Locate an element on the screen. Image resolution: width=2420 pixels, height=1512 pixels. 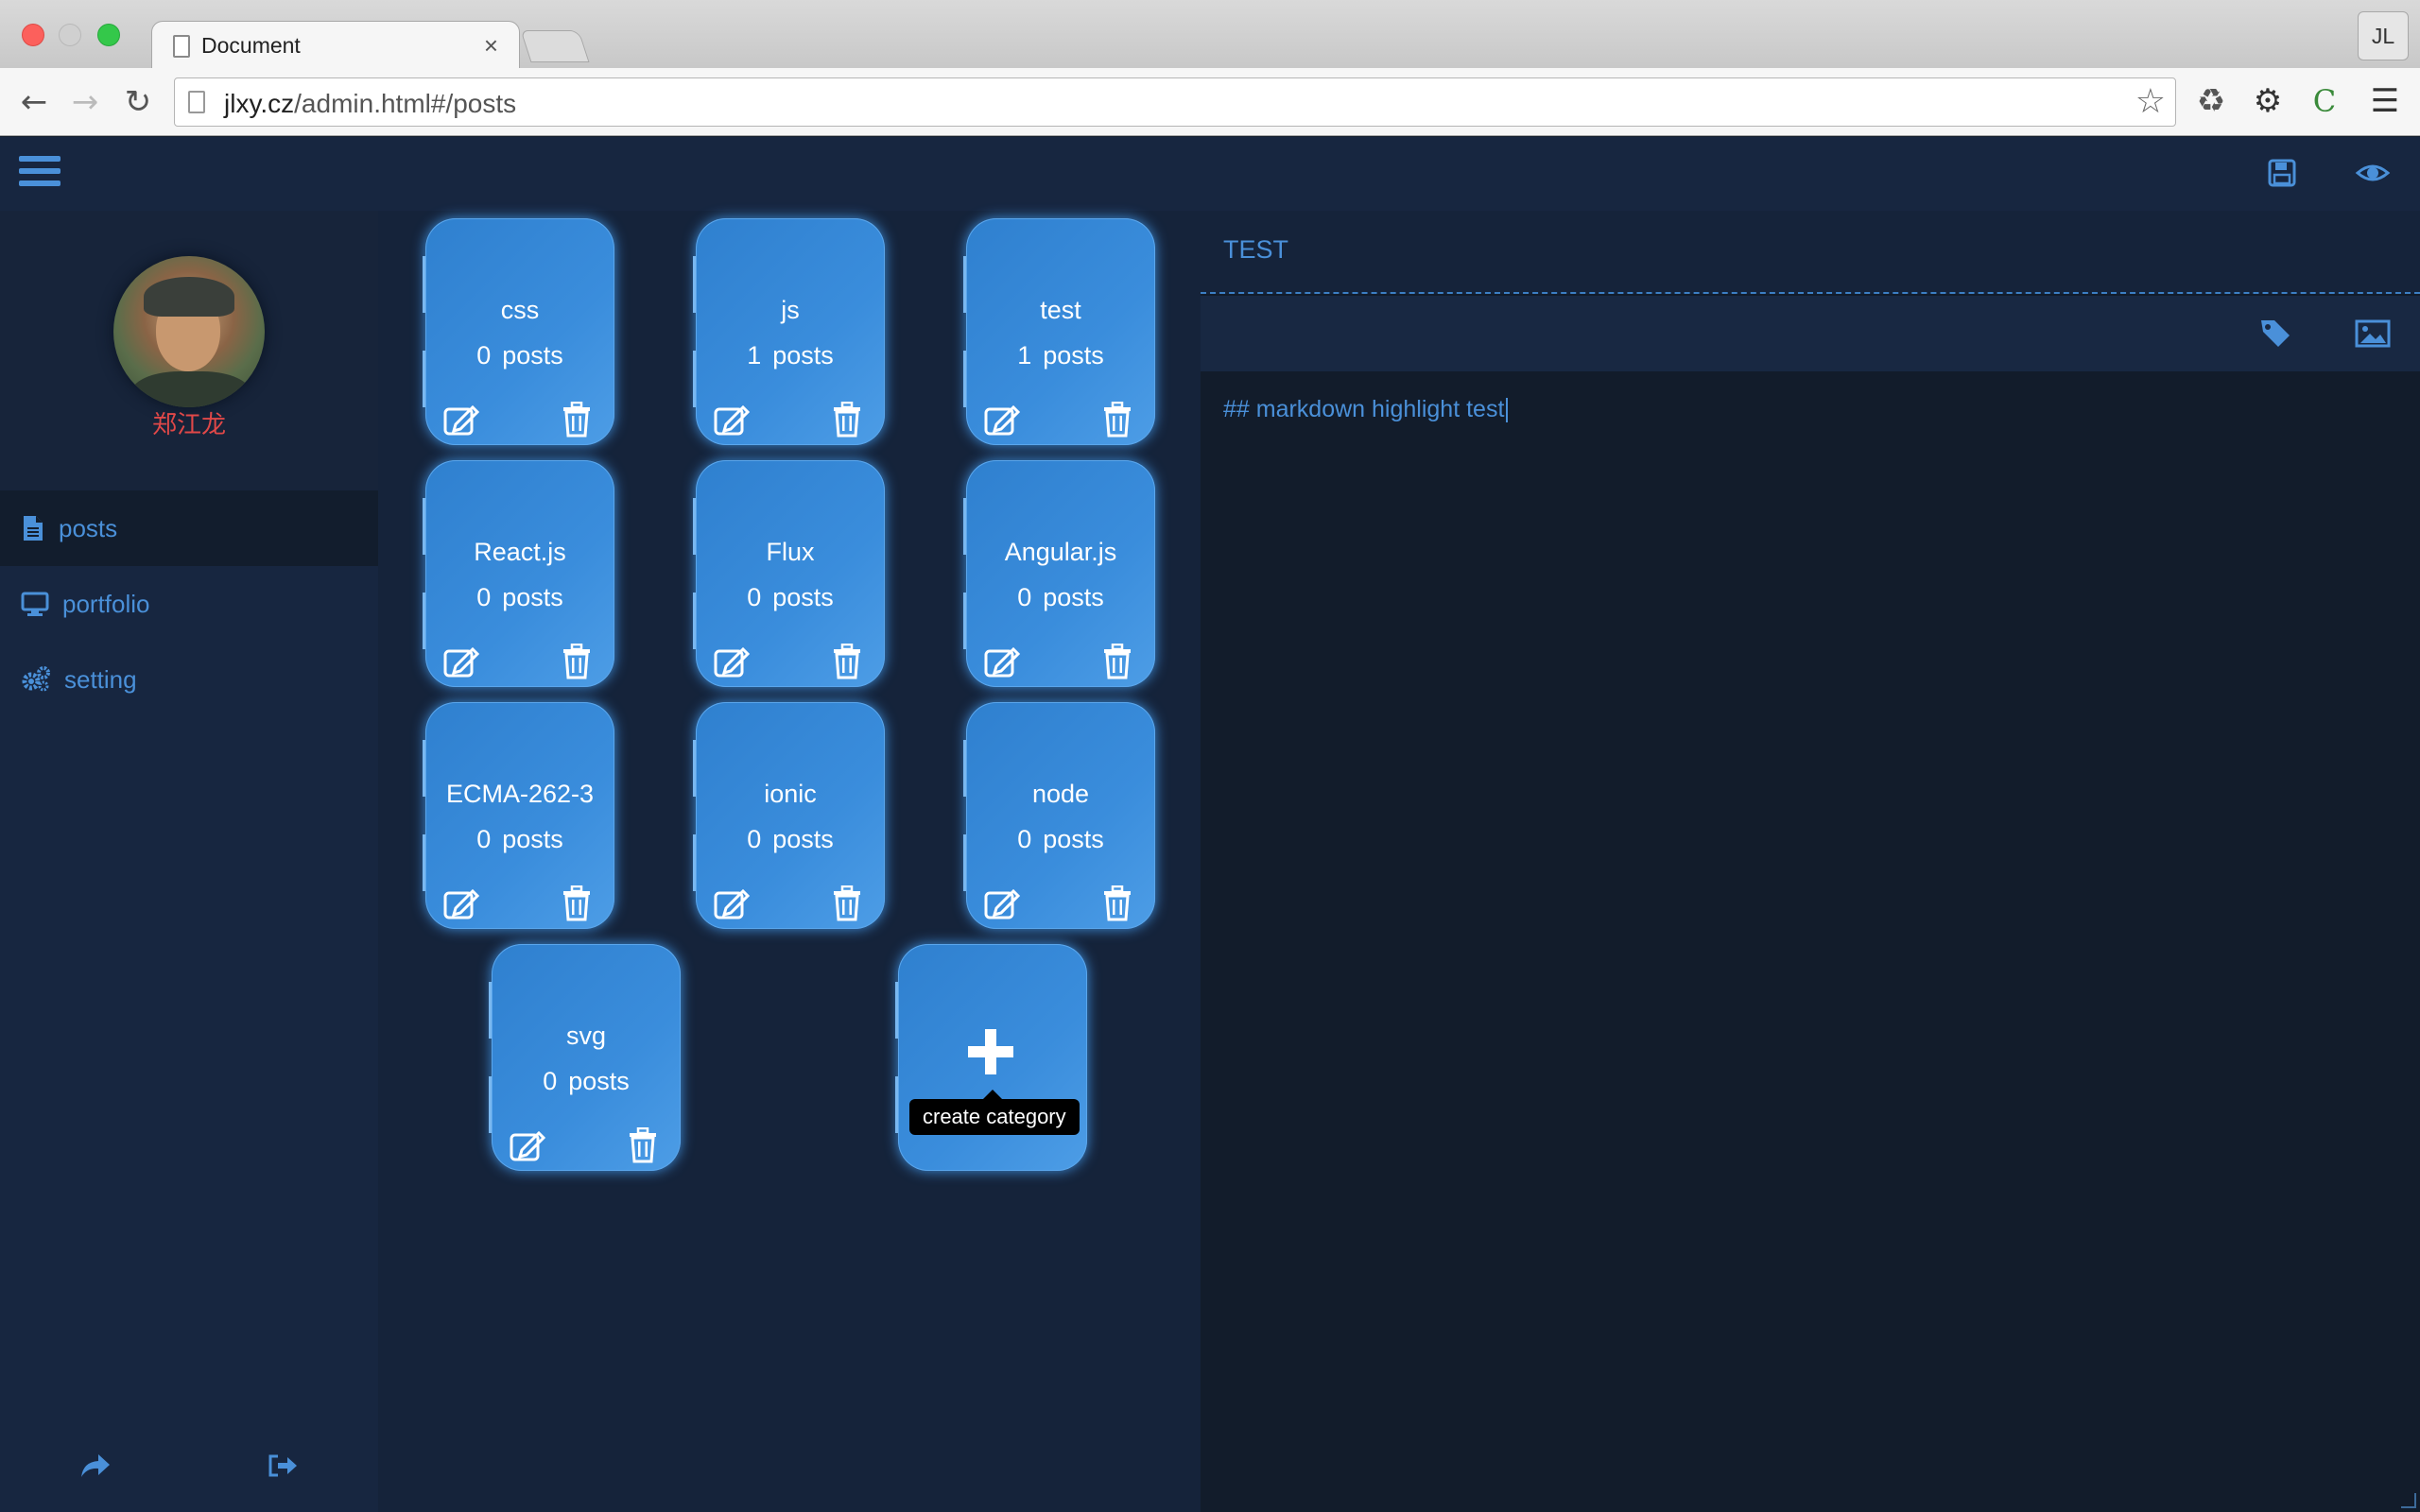
save-icon is located at coordinates (2282, 173).